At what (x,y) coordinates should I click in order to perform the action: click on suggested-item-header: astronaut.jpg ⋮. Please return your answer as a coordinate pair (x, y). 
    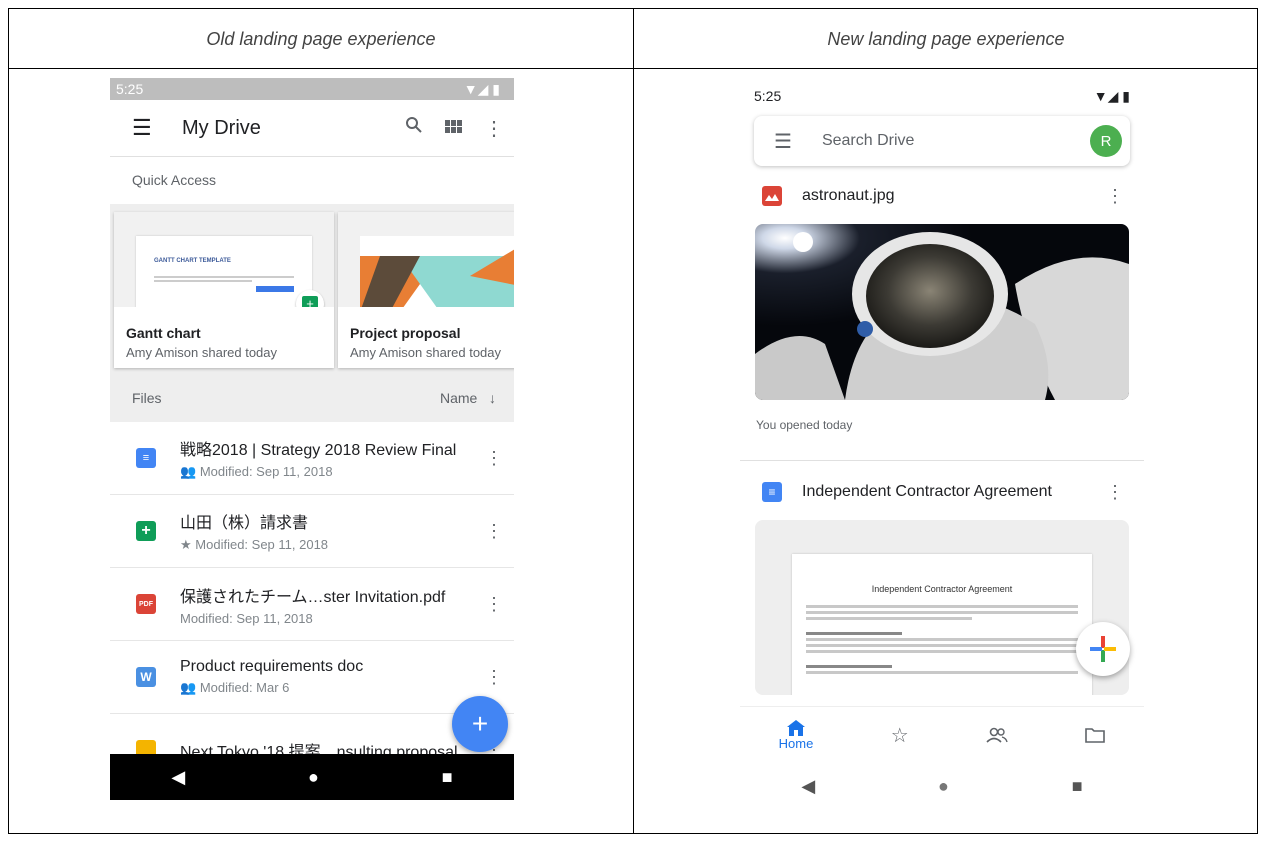
    Looking at the image, I should click on (942, 196).